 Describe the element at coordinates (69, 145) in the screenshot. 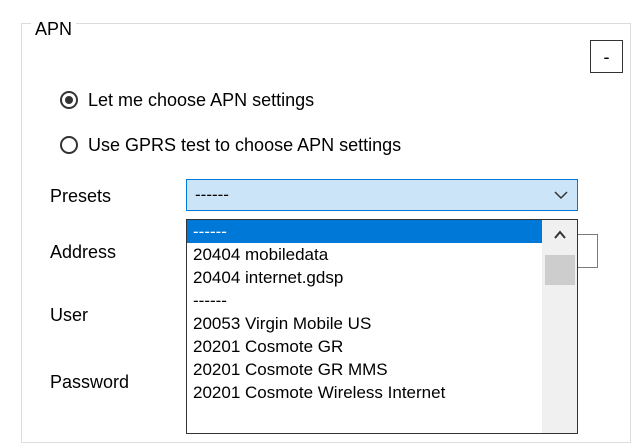

I see `radio-unchecked-icon` at that location.